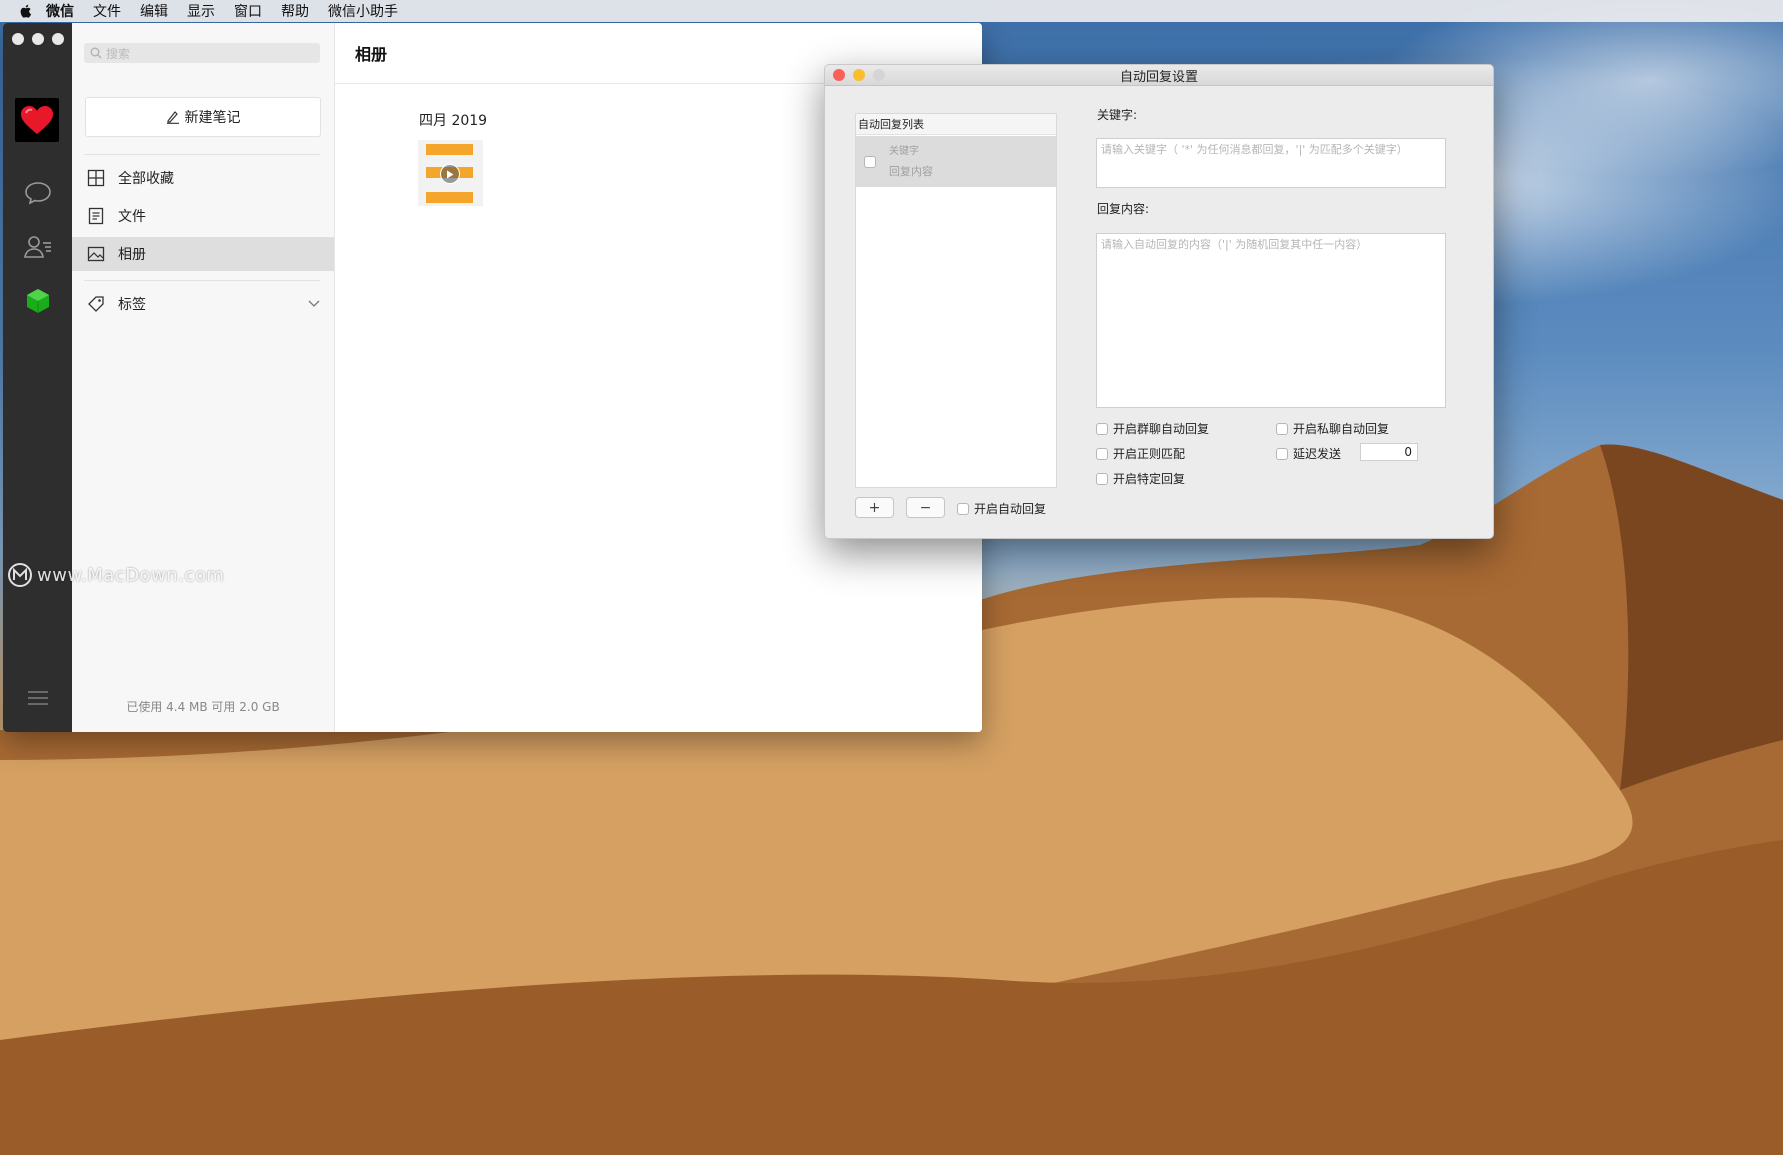 This screenshot has height=1155, width=1783. I want to click on specific-reply-checkbox, so click(1102, 478).